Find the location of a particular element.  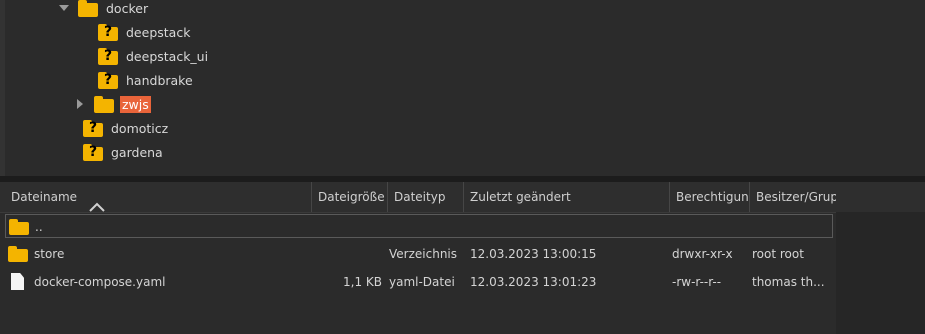

chevron-right-icon is located at coordinates (80, 104).